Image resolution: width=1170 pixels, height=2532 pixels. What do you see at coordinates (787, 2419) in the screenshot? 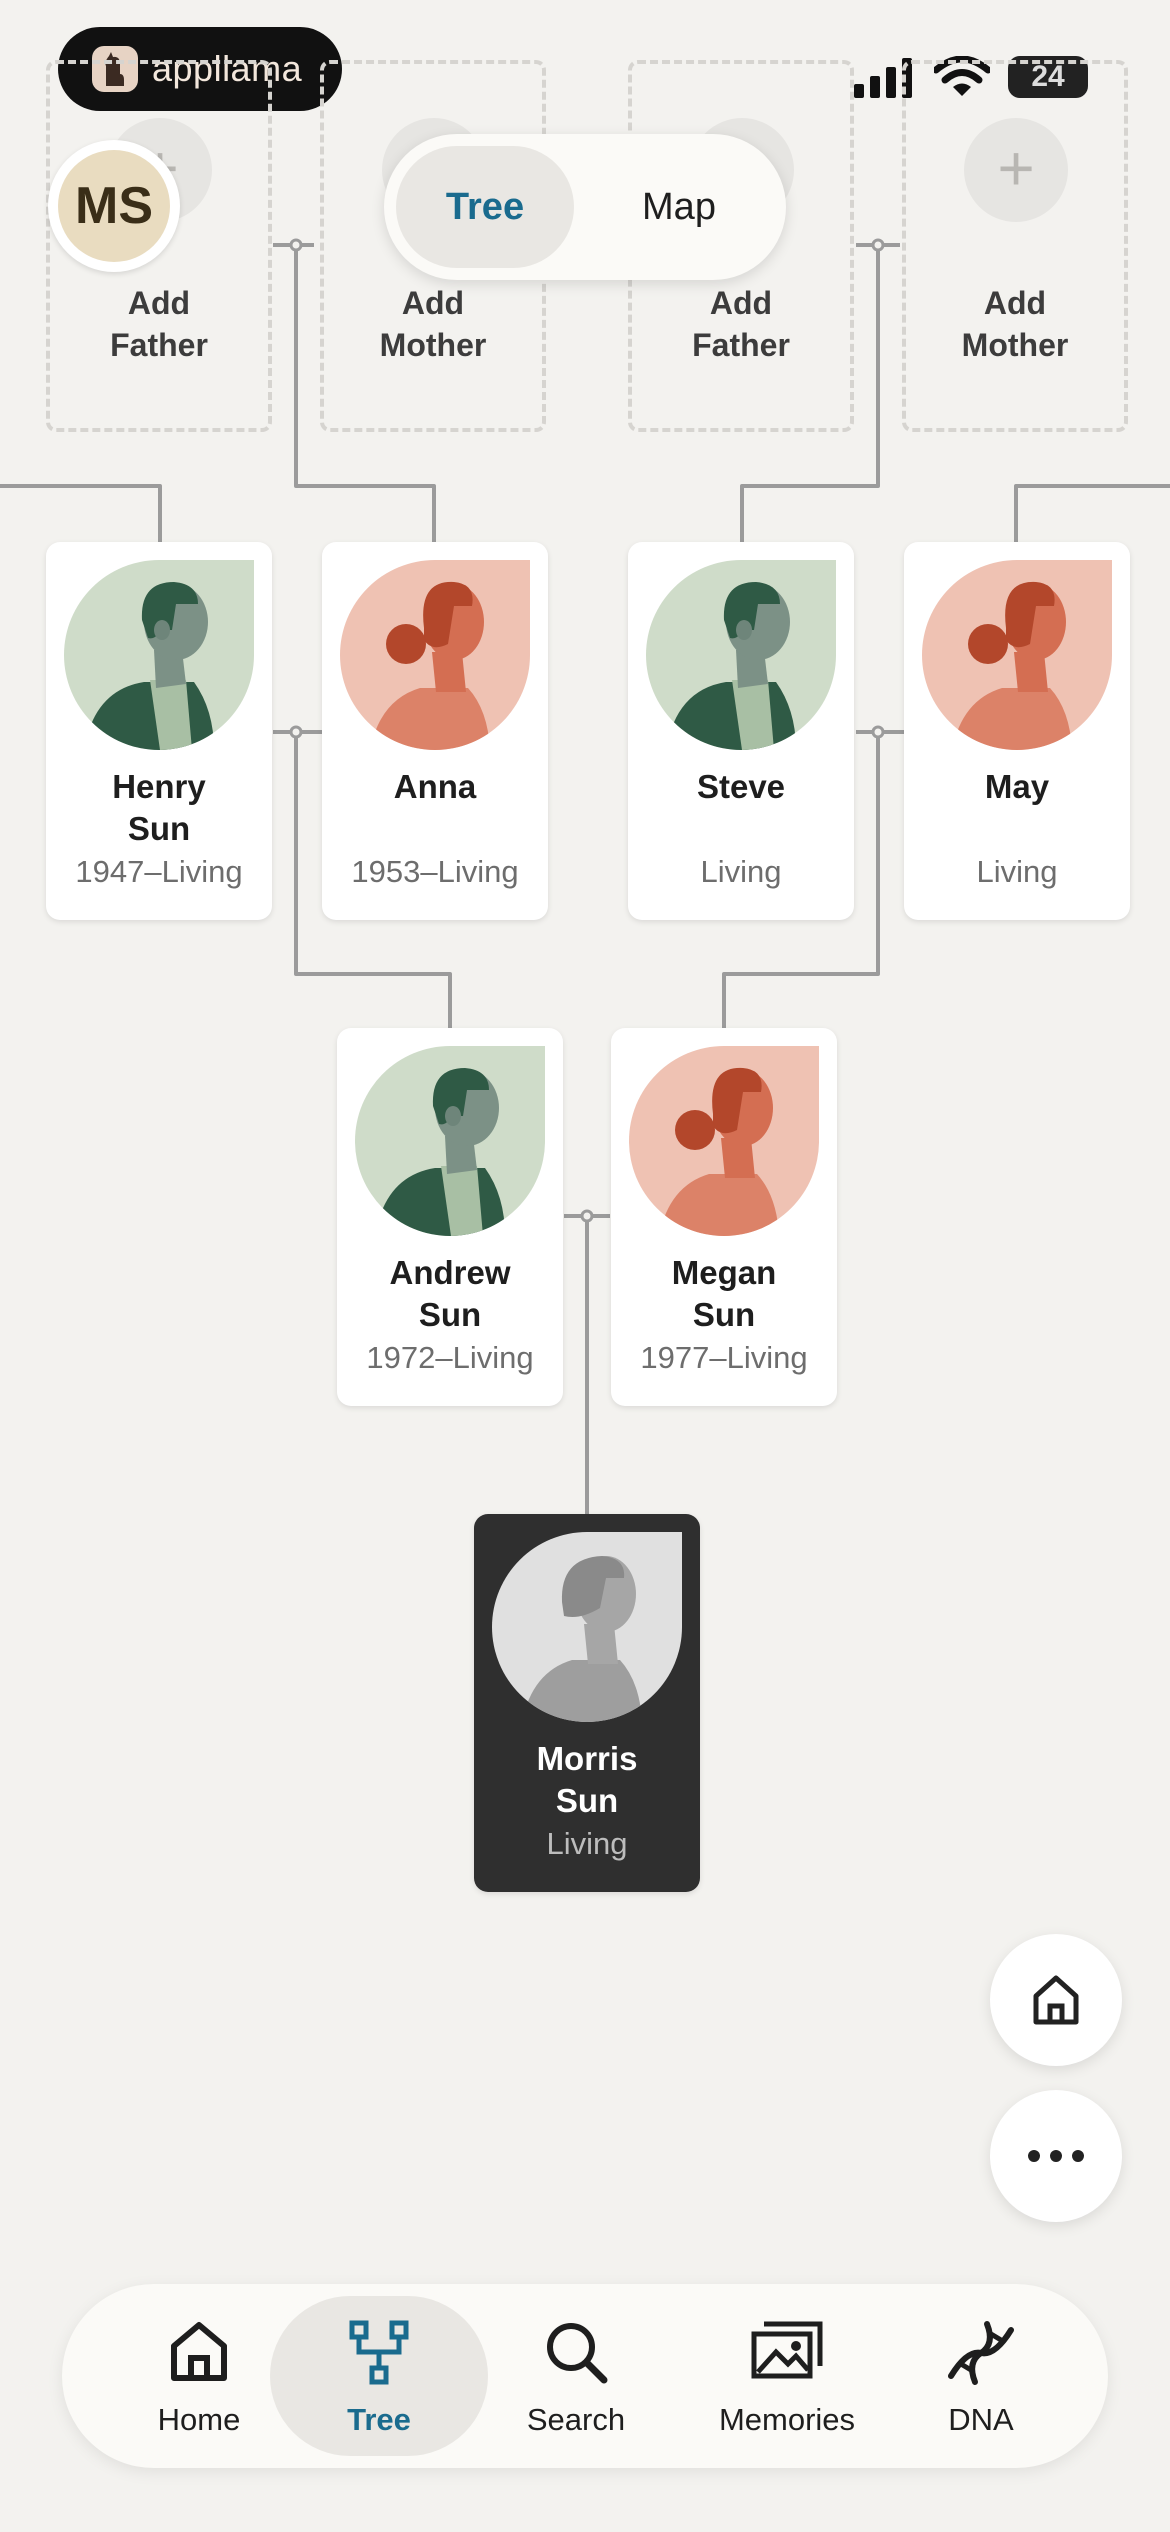
I see `nav-label: Memories` at bounding box center [787, 2419].